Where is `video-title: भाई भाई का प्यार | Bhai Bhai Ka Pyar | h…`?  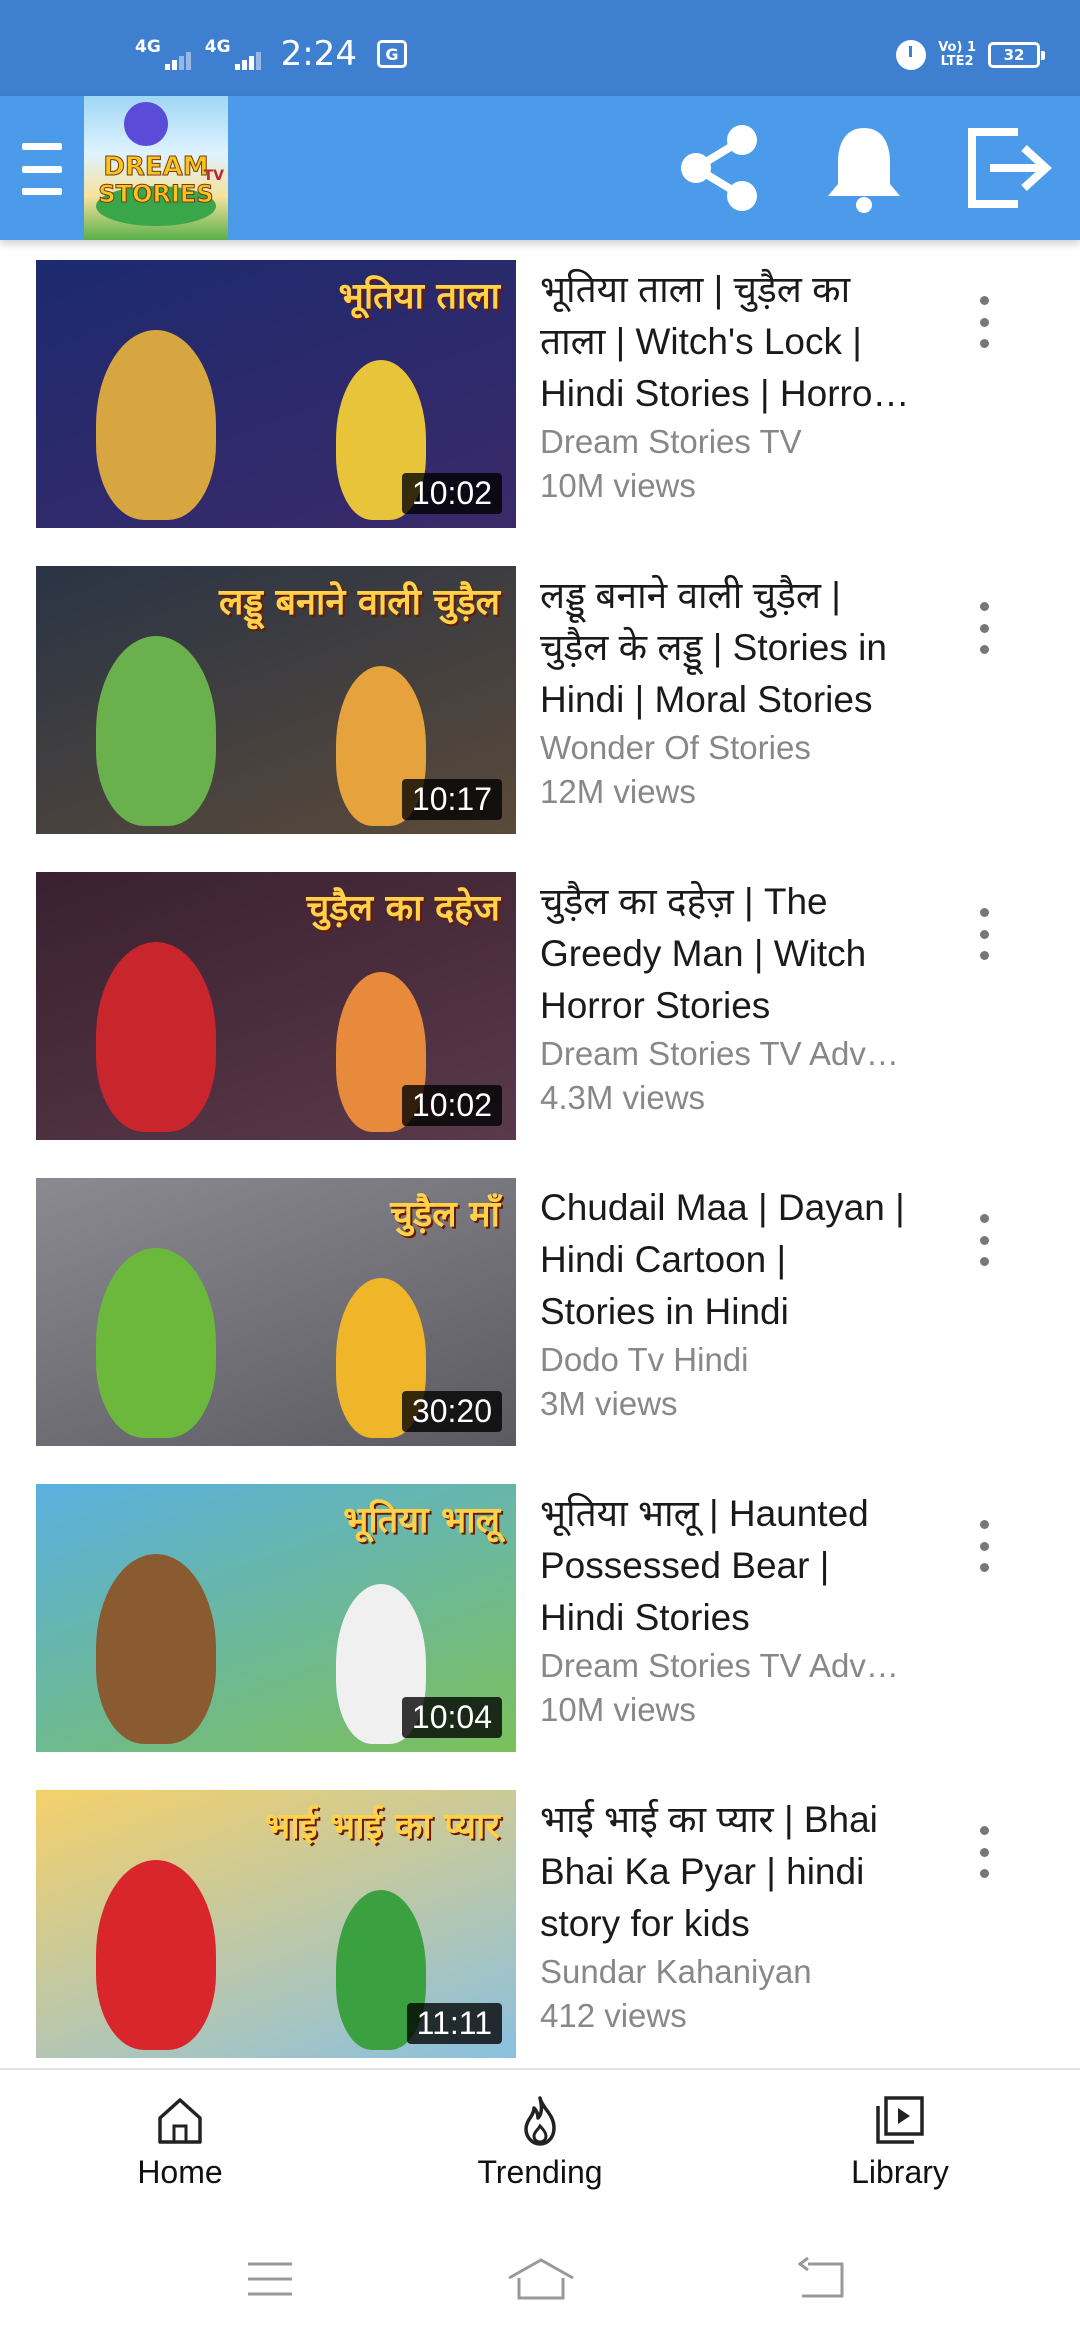
video-title: भाई भाई का प्यार | Bhai Bhai Ka Pyar | h… is located at coordinates (725, 1872).